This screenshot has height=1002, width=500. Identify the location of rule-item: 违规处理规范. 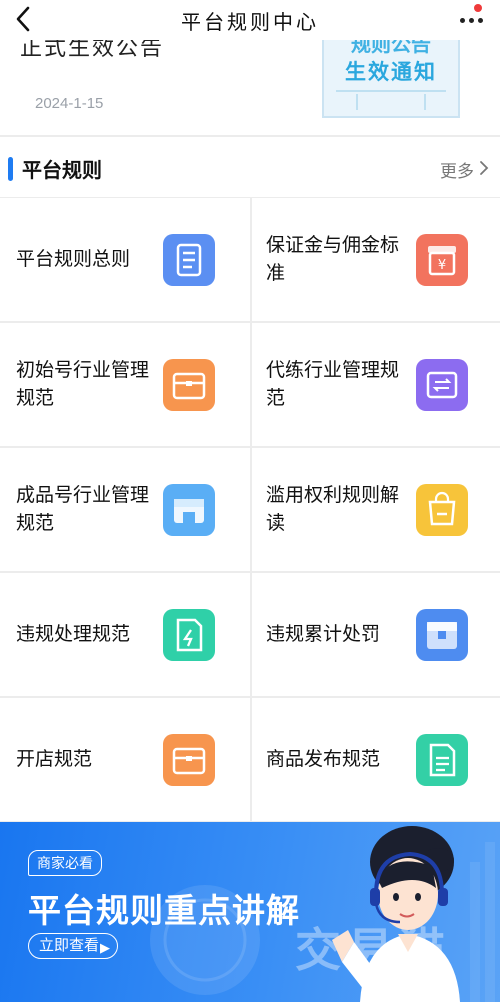
(125, 635).